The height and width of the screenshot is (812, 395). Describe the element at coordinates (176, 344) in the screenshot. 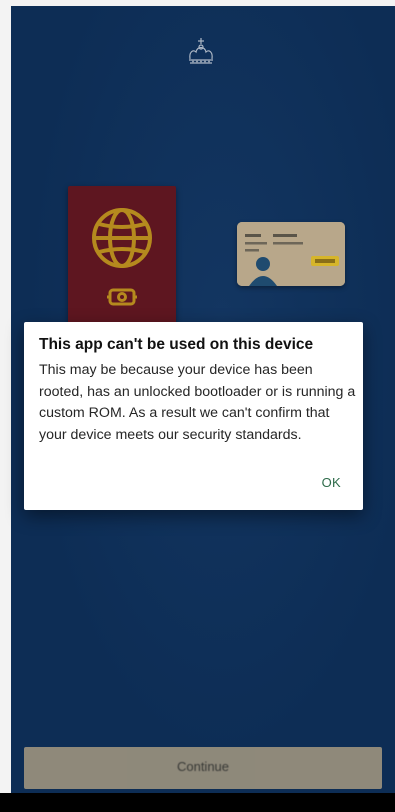

I see `dialog-title: This app can't be used on this device` at that location.